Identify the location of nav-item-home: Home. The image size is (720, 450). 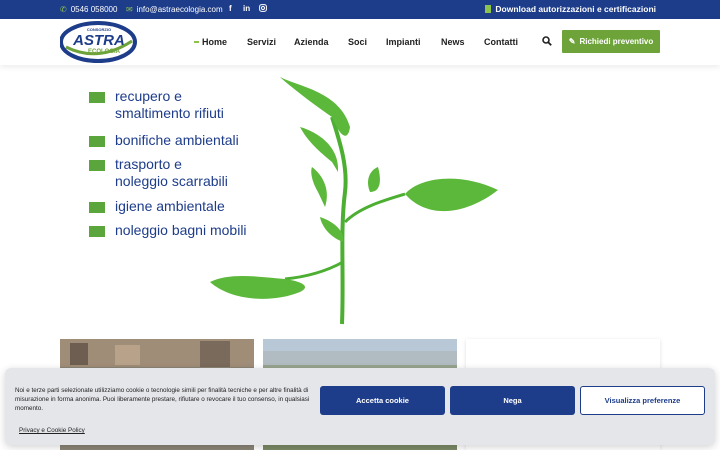
(210, 42).